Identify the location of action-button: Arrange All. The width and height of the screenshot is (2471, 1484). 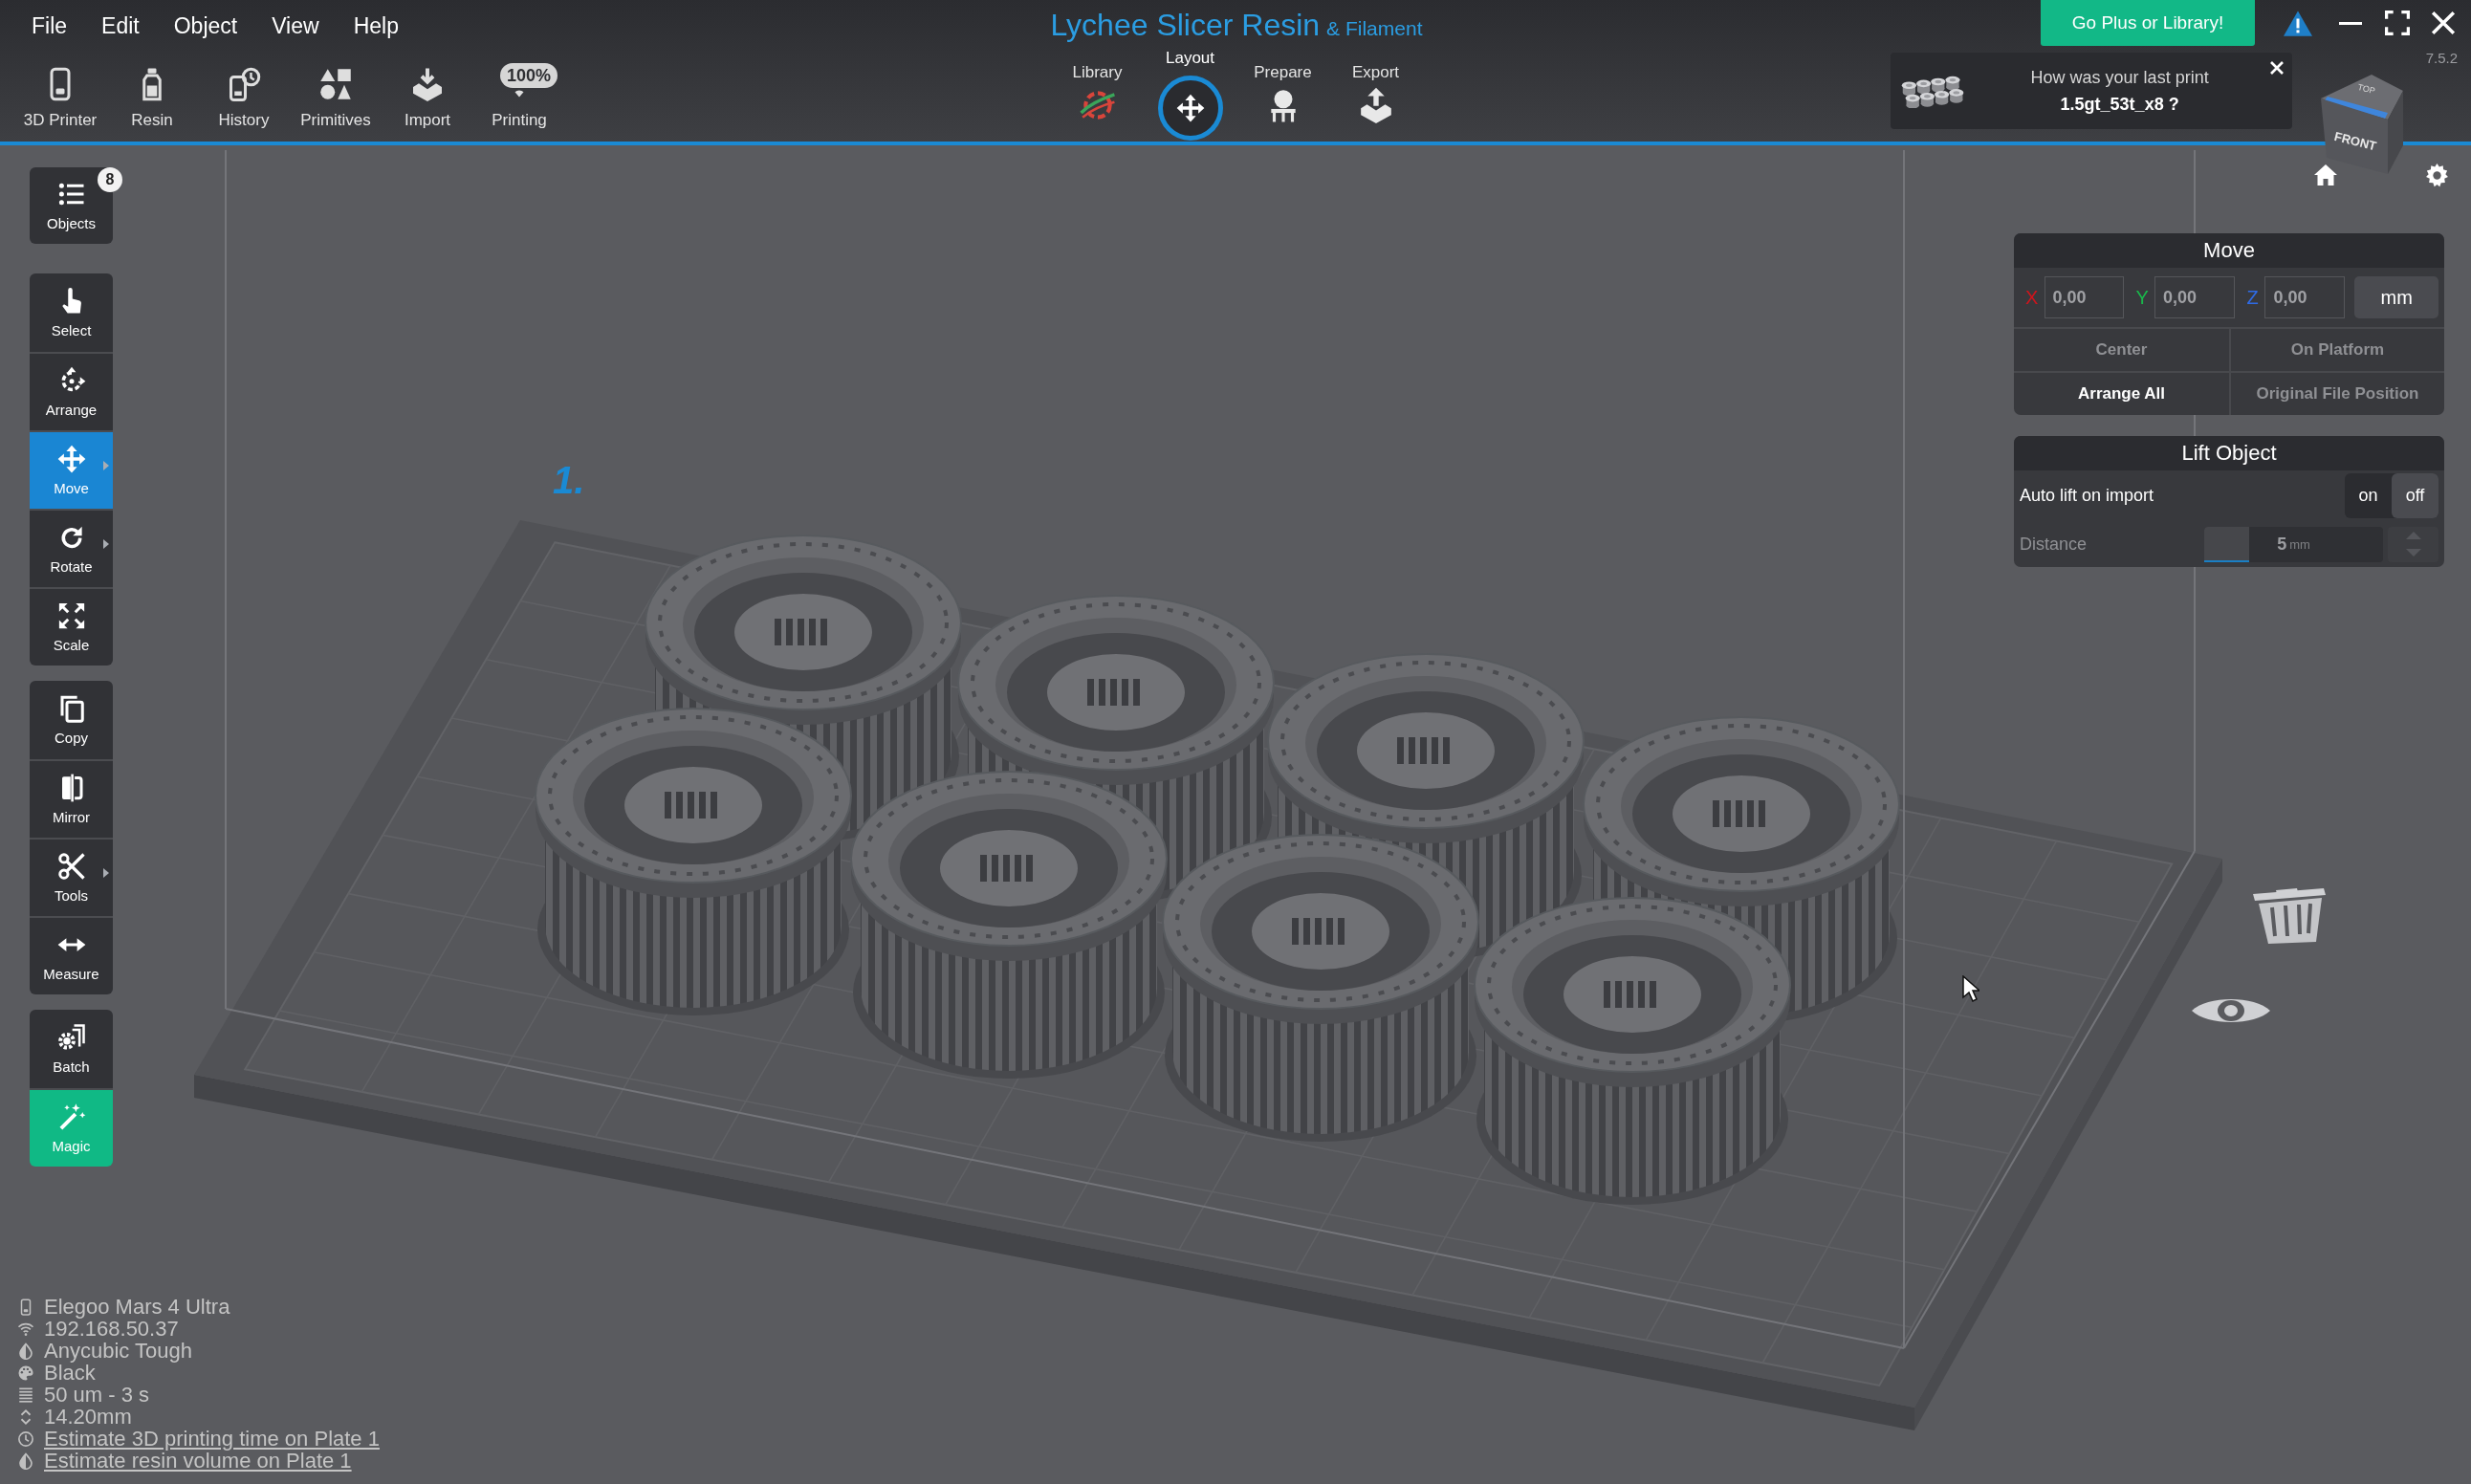
(2122, 393).